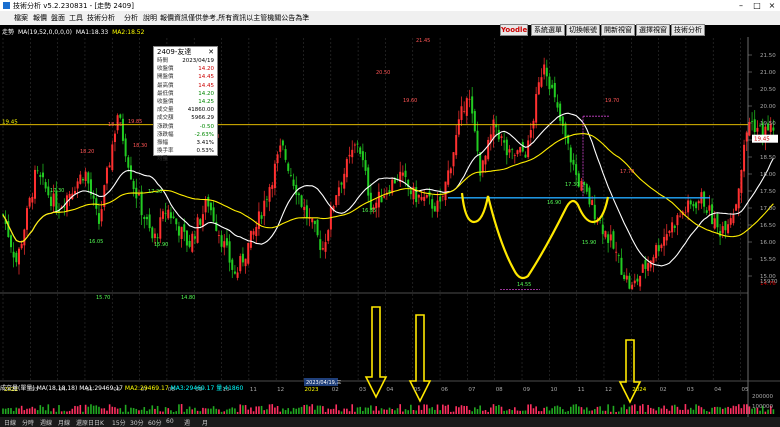 The height and width of the screenshot is (427, 780). I want to click on indicator-status-line: 走勢 MA(19,52,0,0,0,0) MA1:18.33 MA2:18.52, so click(74, 32).